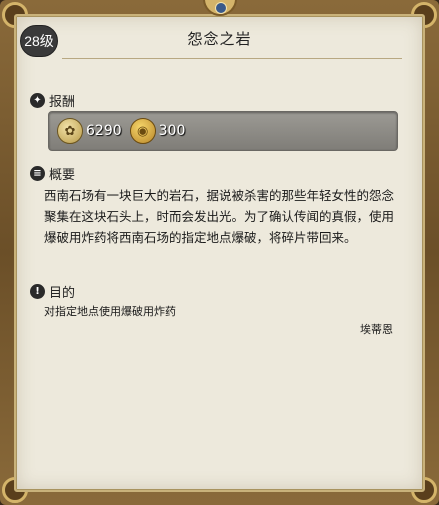 The height and width of the screenshot is (505, 439). I want to click on exp-crystal-icon: ✿, so click(70, 131).